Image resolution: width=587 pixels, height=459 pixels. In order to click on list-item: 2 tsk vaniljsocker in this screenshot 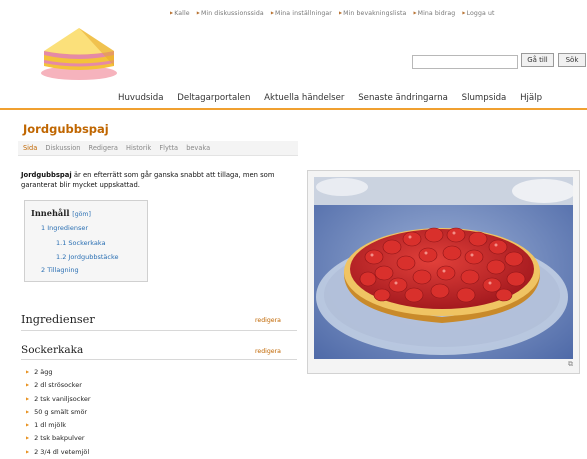, I will do `click(58, 398)`.